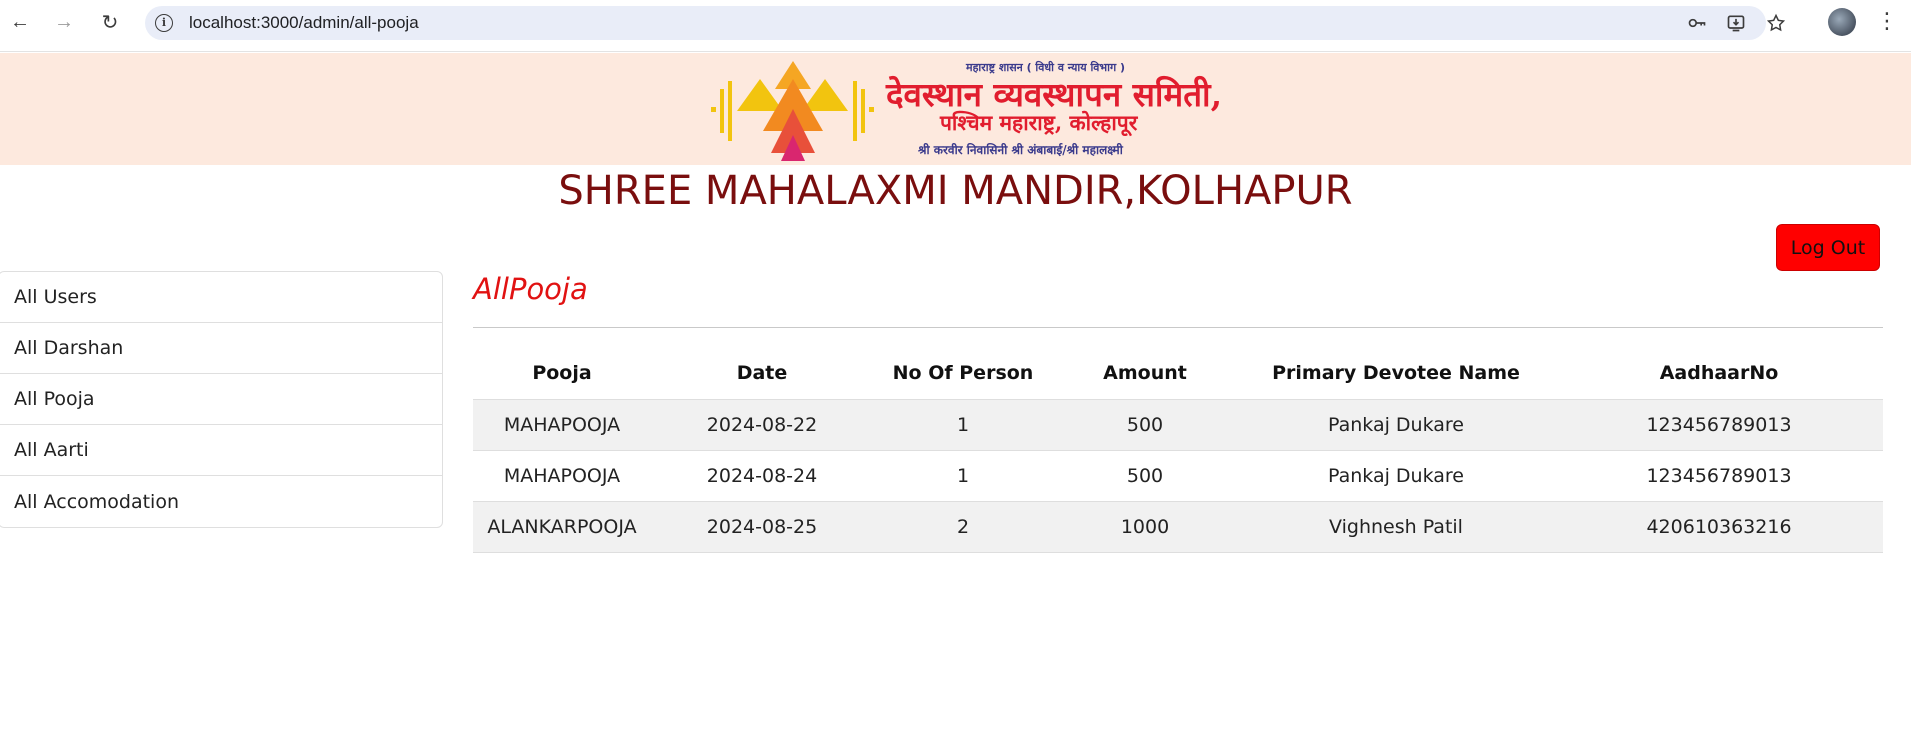 The image size is (1911, 735). What do you see at coordinates (1697, 23) in the screenshot?
I see `key-icon` at bounding box center [1697, 23].